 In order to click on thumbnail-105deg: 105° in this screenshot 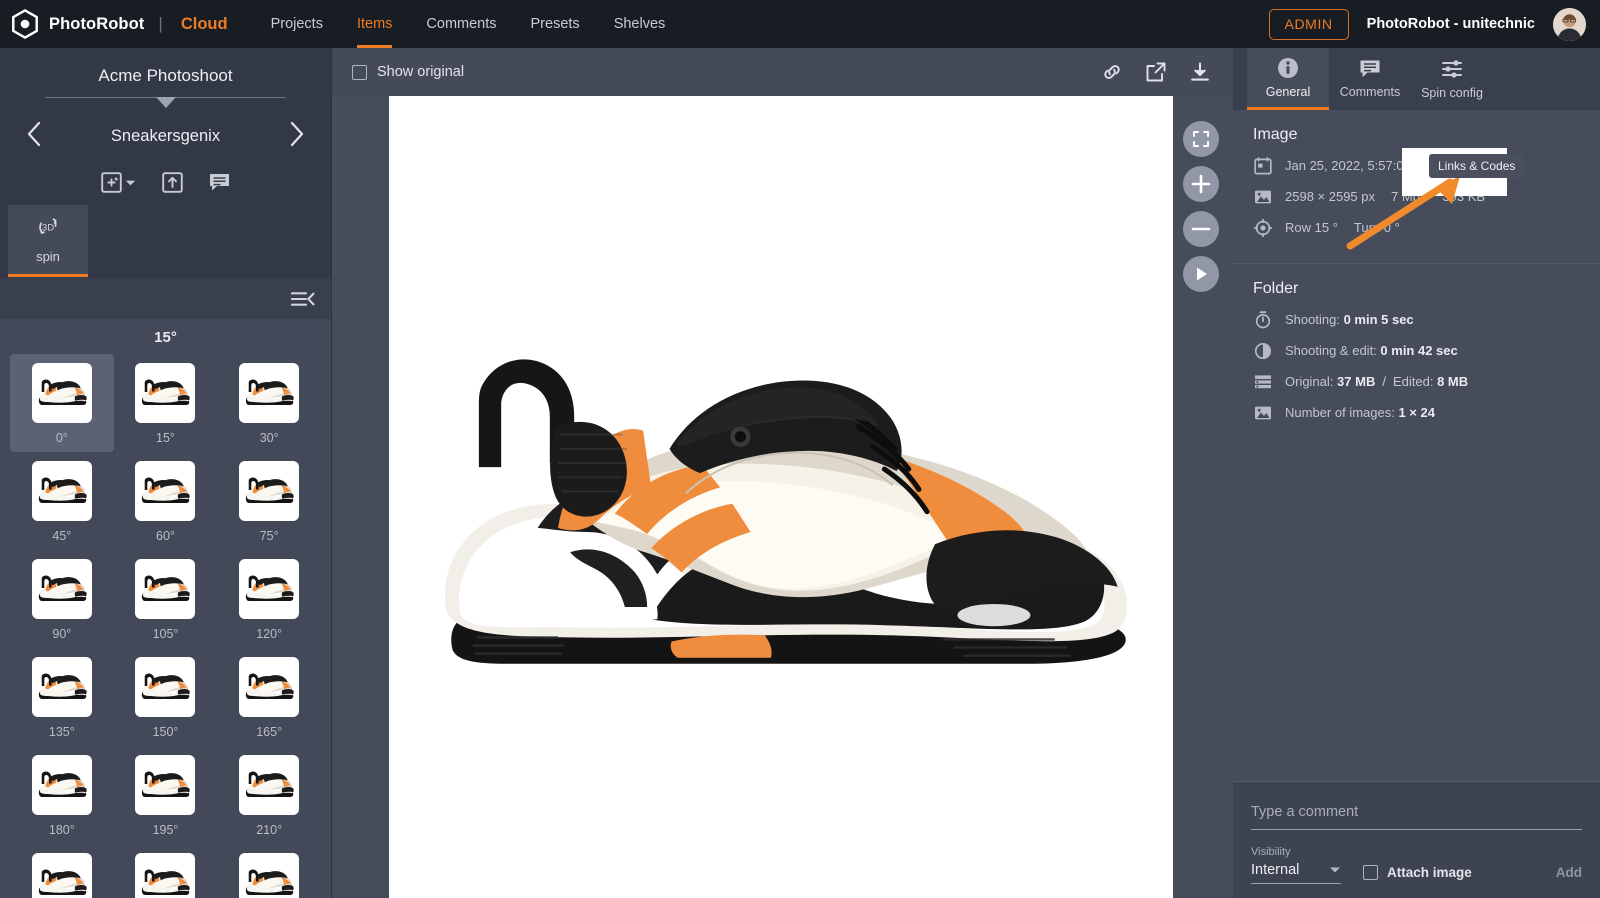, I will do `click(166, 599)`.